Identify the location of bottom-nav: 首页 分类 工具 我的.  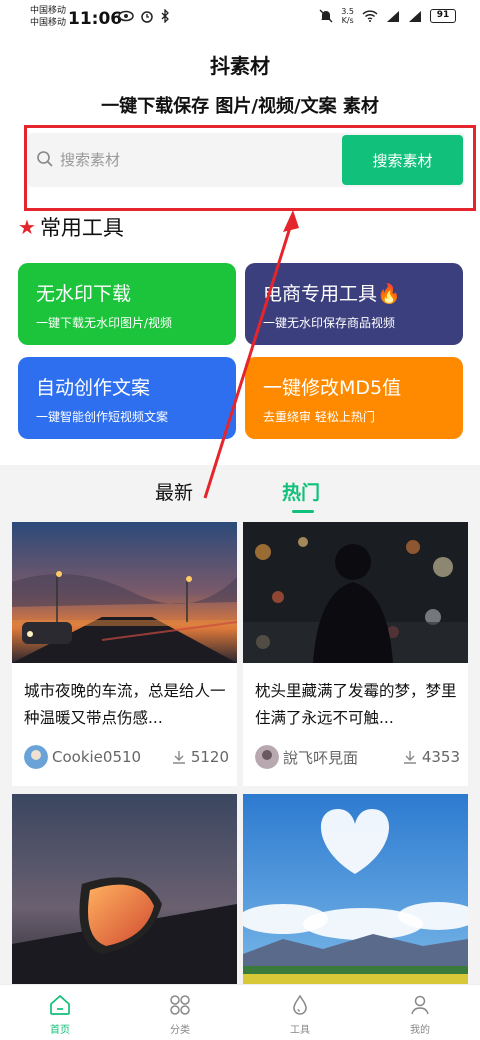
(240, 1012).